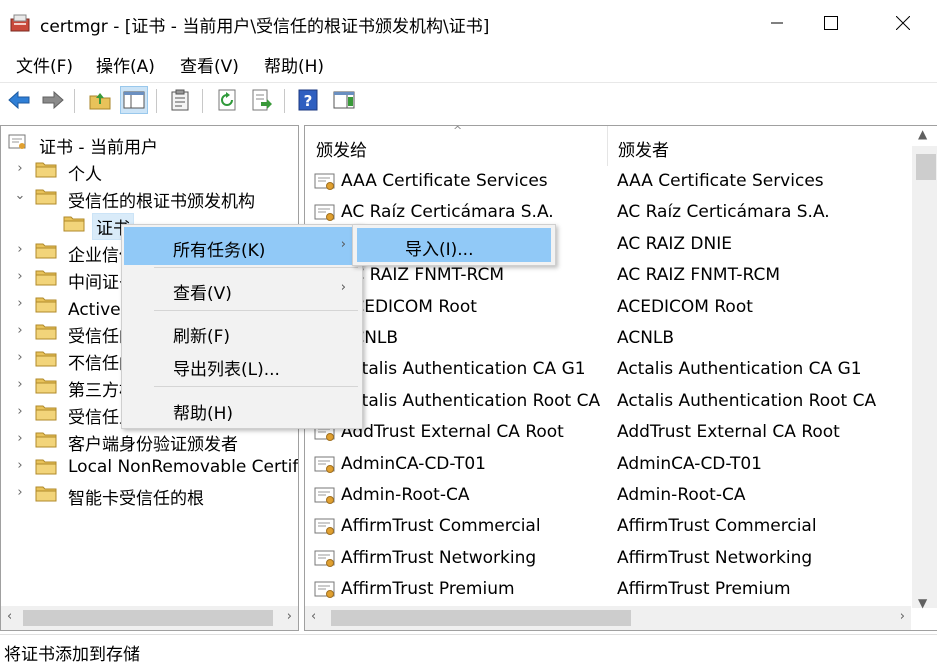 The height and width of the screenshot is (665, 937). I want to click on tree-item-label: 个人, so click(85, 175).